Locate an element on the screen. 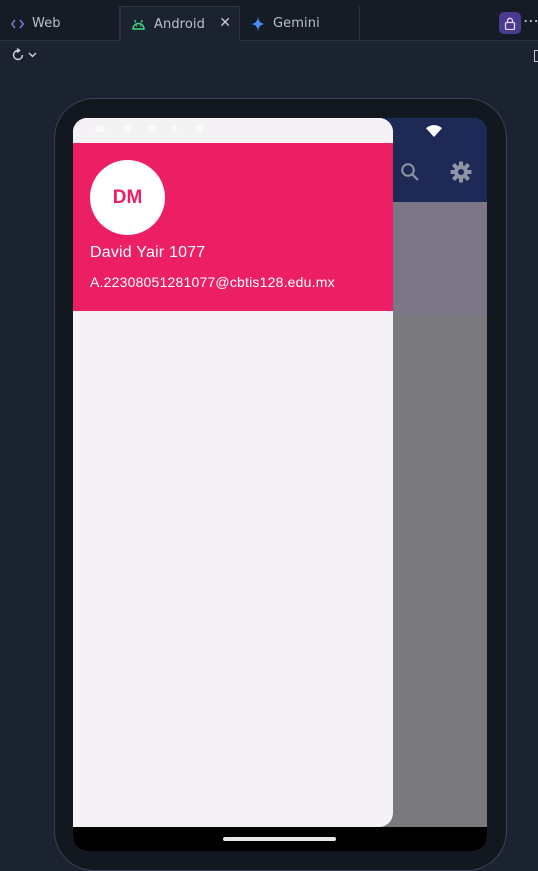  tab-gemini: Gemini is located at coordinates (300, 23).